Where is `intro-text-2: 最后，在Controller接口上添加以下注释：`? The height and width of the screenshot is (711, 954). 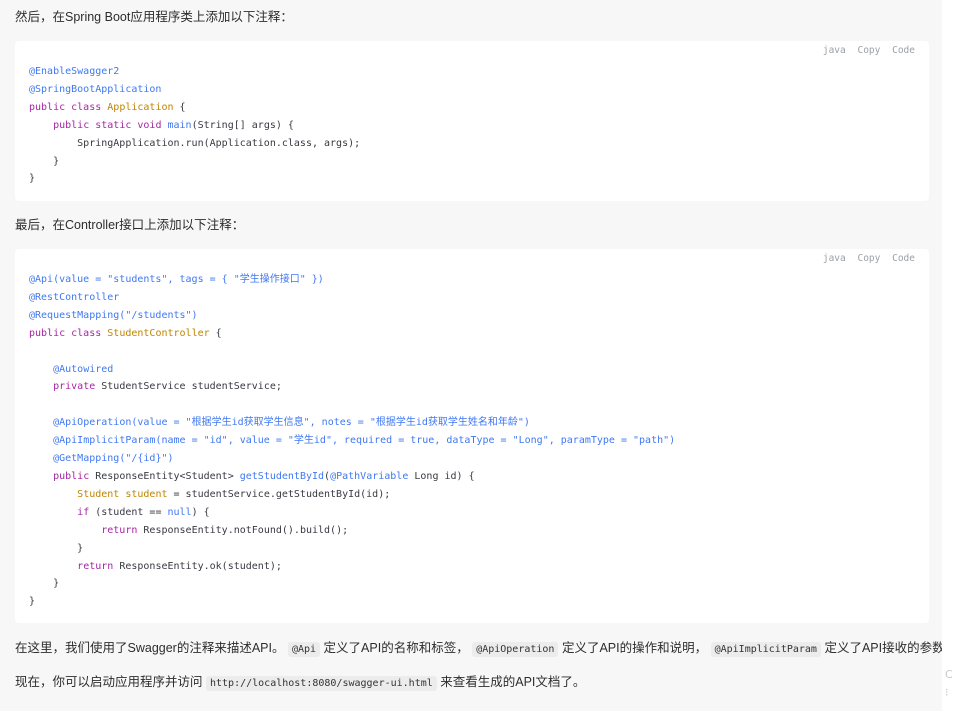 intro-text-2: 最后，在Controller接口上添加以下注释： is located at coordinates (130, 225).